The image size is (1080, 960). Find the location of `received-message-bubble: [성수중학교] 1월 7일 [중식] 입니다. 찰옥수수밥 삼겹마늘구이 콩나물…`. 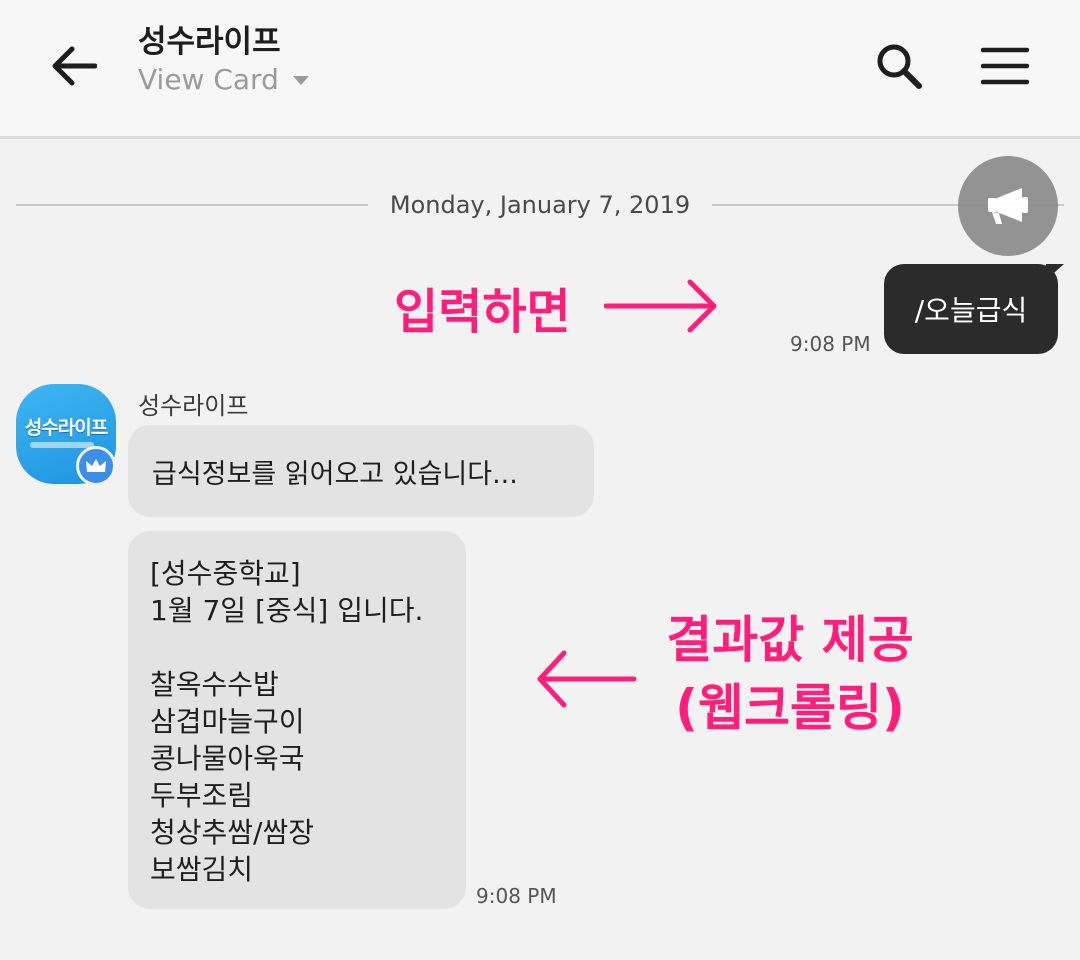

received-message-bubble: [성수중학교] 1월 7일 [중식] 입니다. 찰옥수수밥 삼겹마늘구이 콩나물… is located at coordinates (297, 720).